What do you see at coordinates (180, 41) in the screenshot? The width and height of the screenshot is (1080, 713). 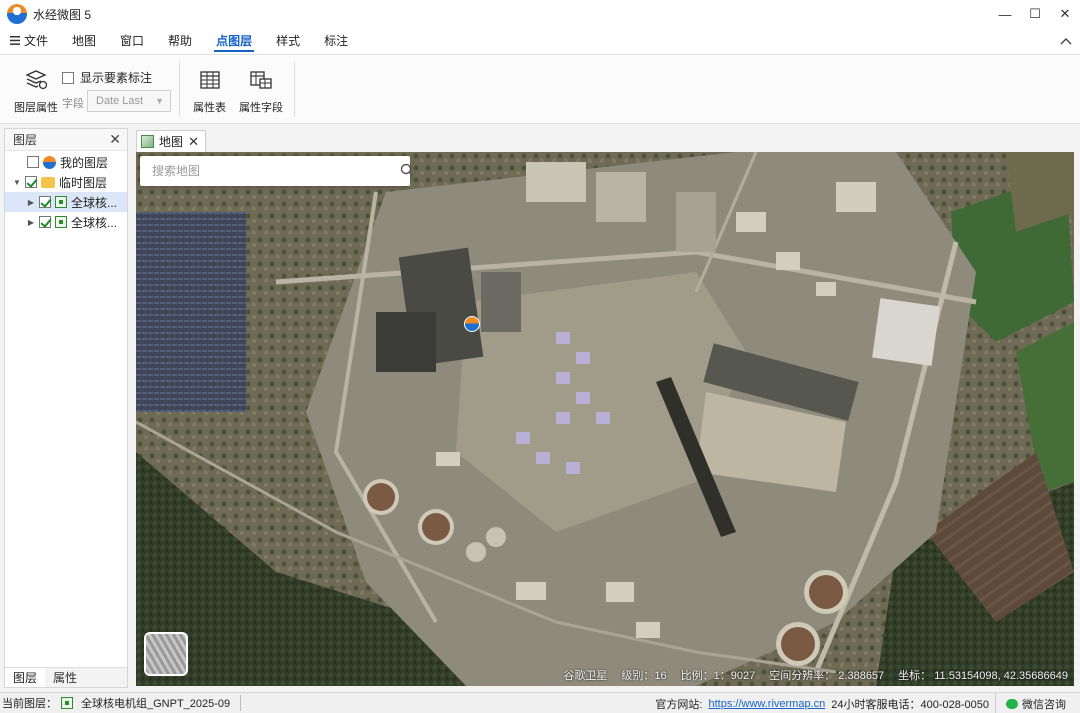 I see `menu-help: 帮助` at bounding box center [180, 41].